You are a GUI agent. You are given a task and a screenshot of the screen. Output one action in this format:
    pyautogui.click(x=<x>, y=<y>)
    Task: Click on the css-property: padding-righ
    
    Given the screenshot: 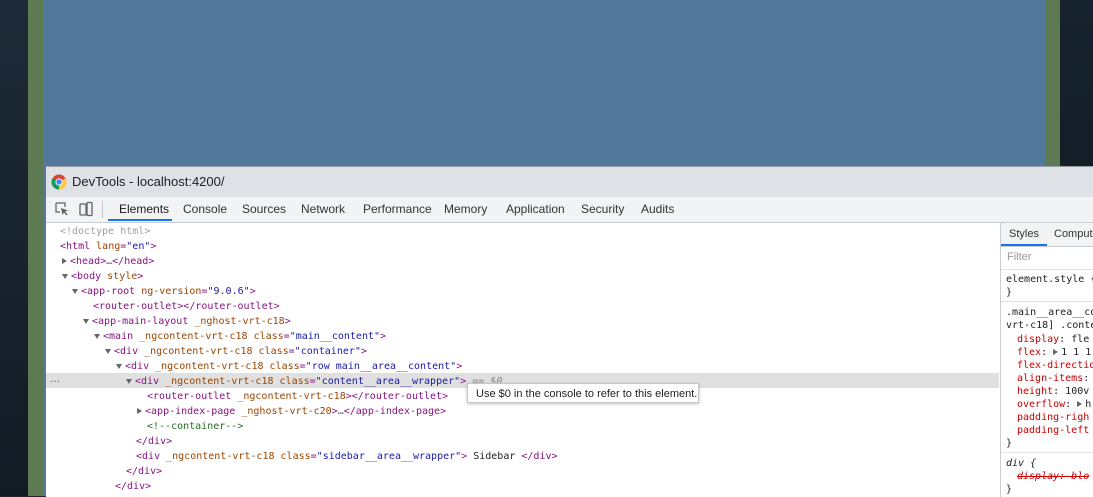 What is the action you would take?
    pyautogui.click(x=1053, y=417)
    